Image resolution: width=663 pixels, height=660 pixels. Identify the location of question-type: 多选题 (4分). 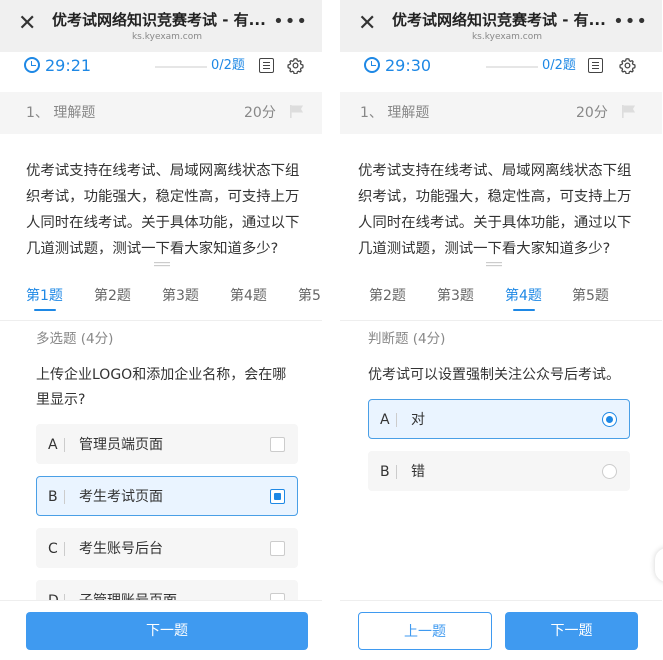
(75, 339).